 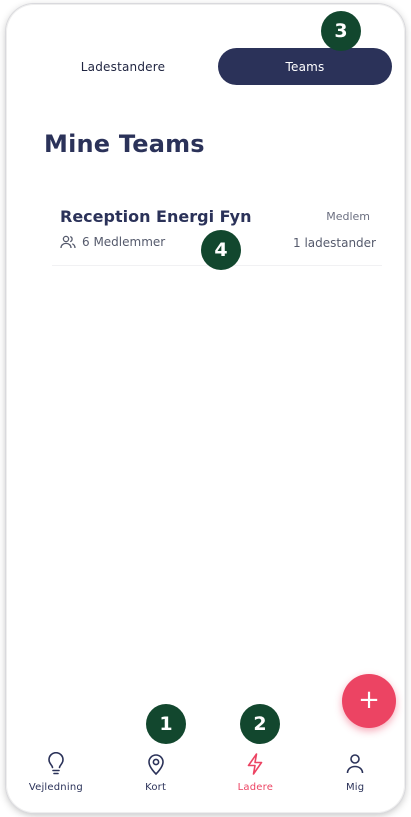 What do you see at coordinates (124, 144) in the screenshot?
I see `page-title: Mine Teams` at bounding box center [124, 144].